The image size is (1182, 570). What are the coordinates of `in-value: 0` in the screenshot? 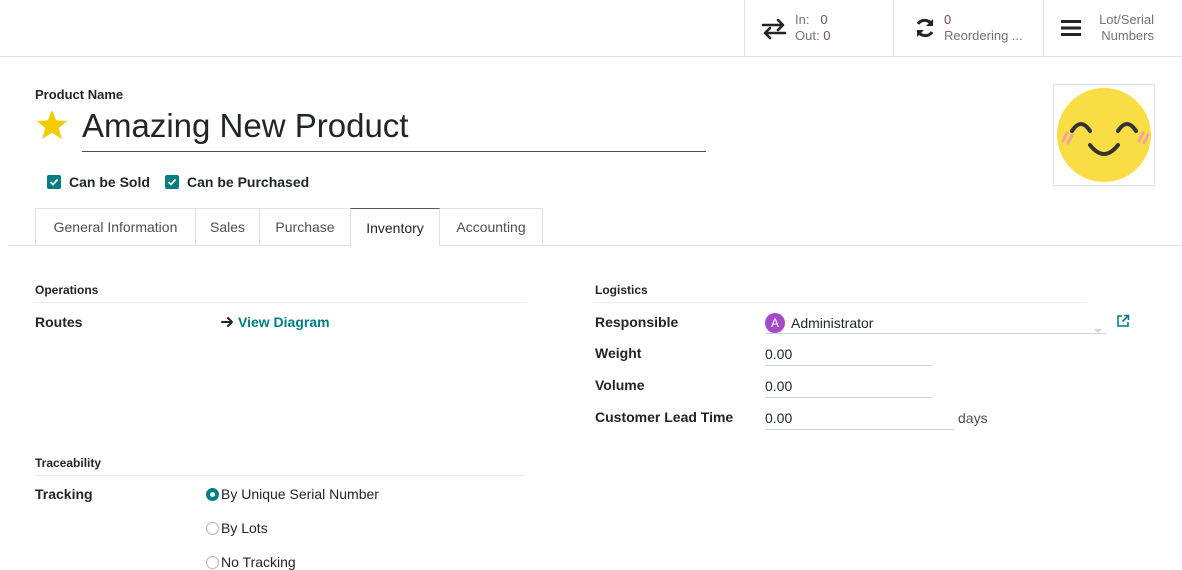 It's located at (824, 19).